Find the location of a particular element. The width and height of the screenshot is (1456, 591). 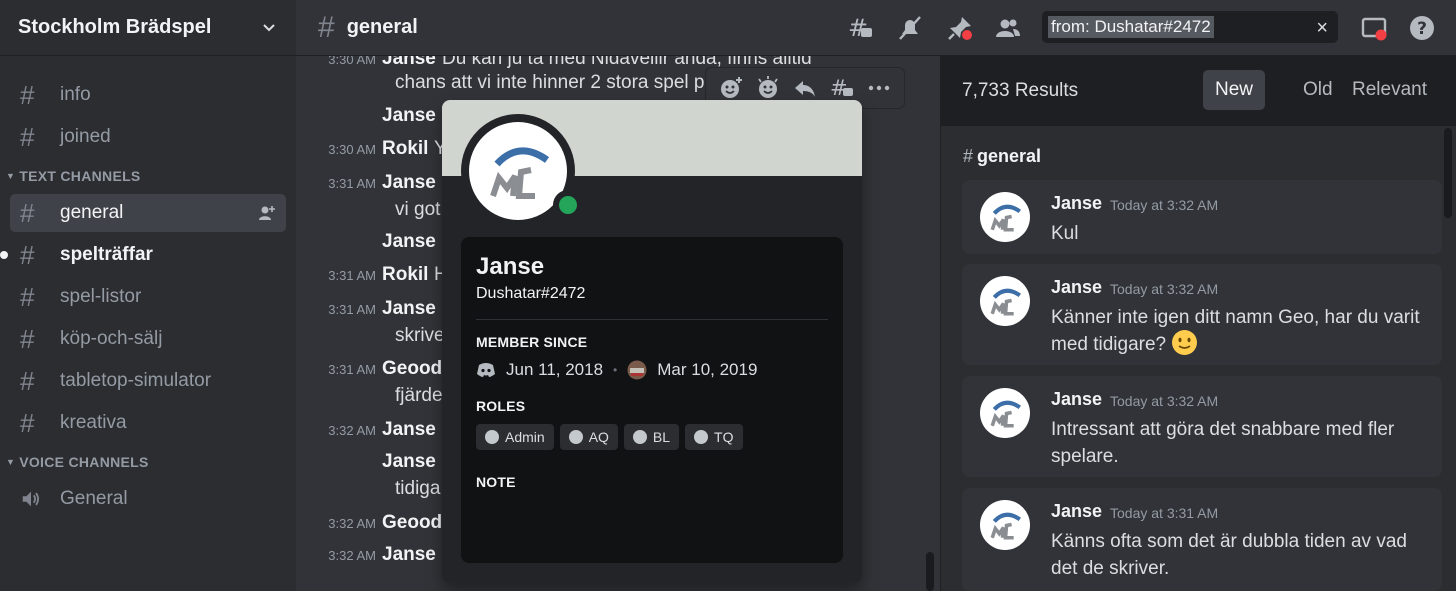

channel-item-spel-listor: # spel-listor is located at coordinates (148, 297).